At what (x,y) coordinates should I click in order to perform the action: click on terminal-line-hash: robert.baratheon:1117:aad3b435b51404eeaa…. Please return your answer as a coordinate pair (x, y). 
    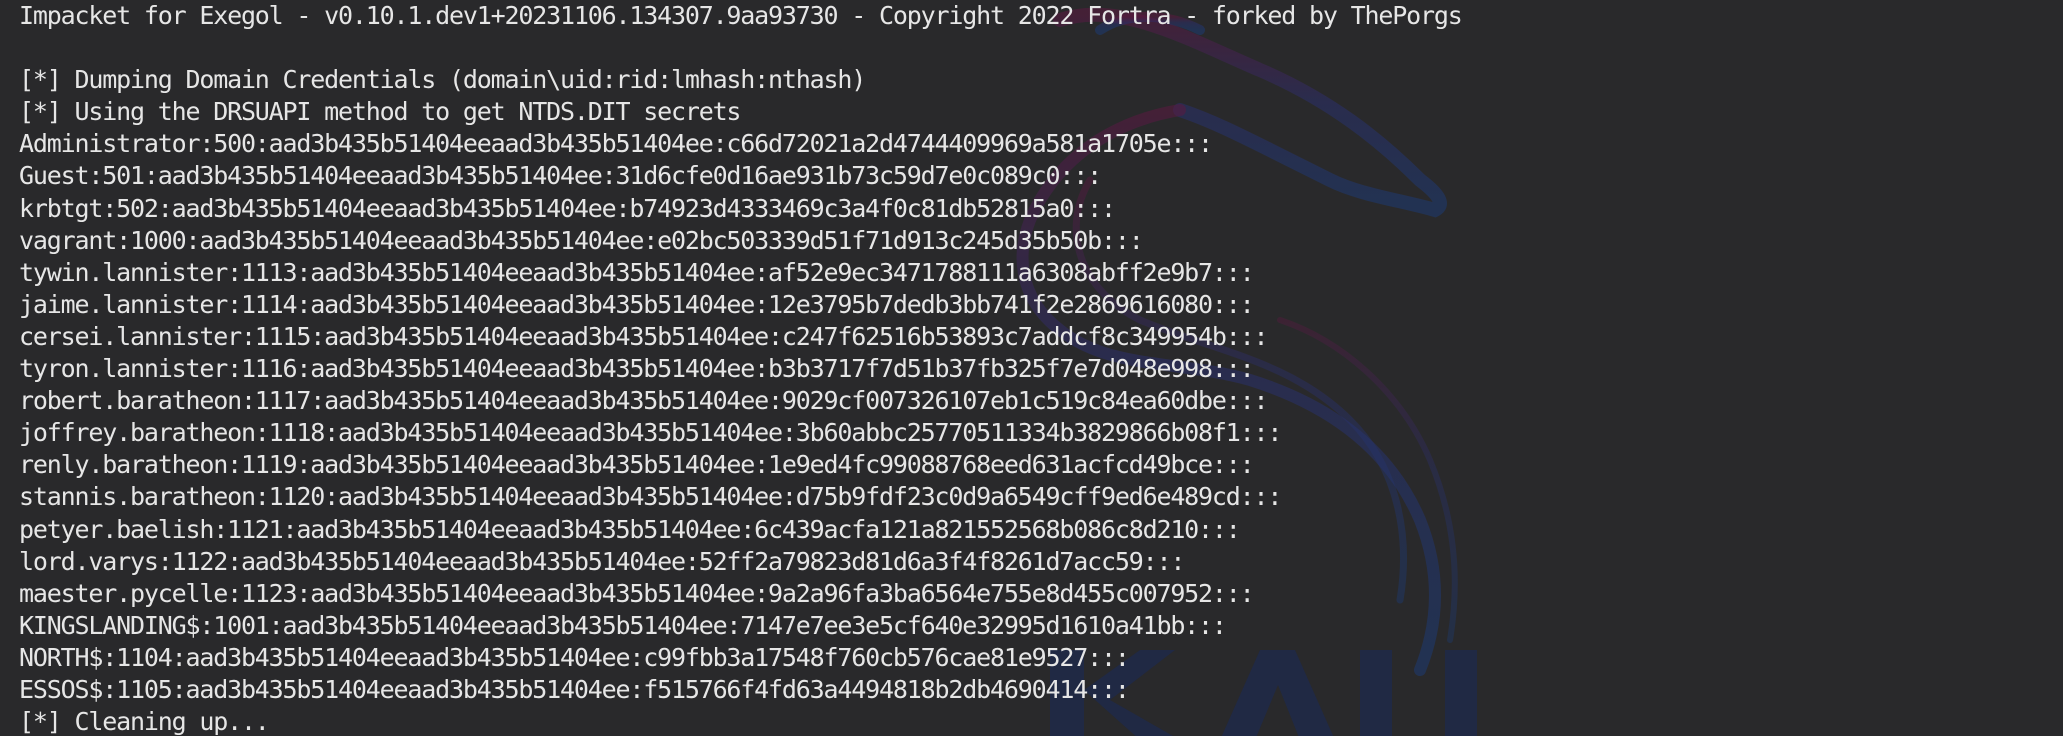
    Looking at the image, I should click on (644, 401).